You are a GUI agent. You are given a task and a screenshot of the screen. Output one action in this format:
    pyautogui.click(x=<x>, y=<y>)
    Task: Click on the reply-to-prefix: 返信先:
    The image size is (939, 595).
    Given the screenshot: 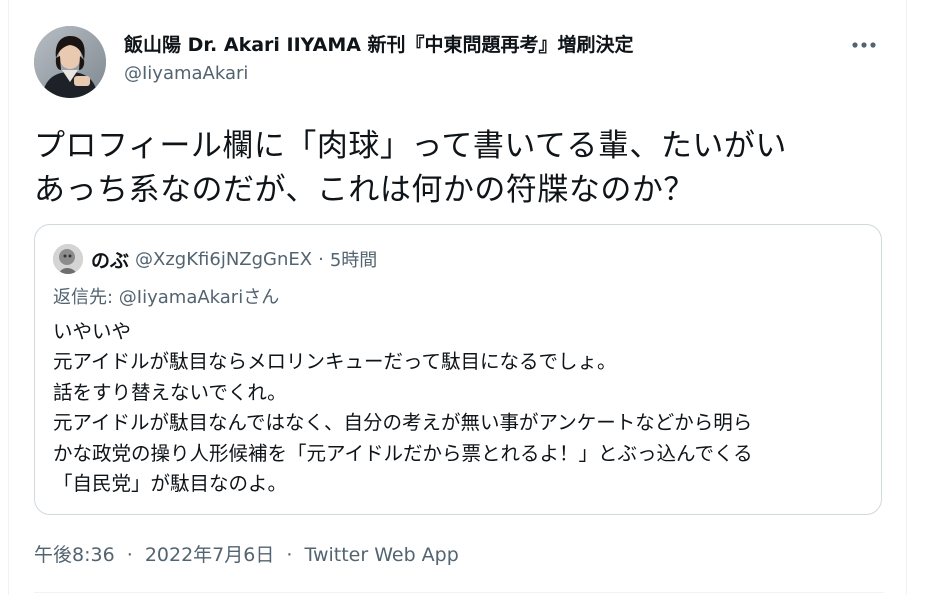 What is the action you would take?
    pyautogui.click(x=86, y=297)
    